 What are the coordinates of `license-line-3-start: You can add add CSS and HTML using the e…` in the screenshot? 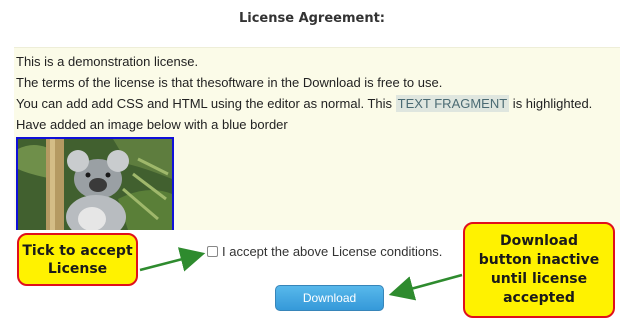 It's located at (206, 103).